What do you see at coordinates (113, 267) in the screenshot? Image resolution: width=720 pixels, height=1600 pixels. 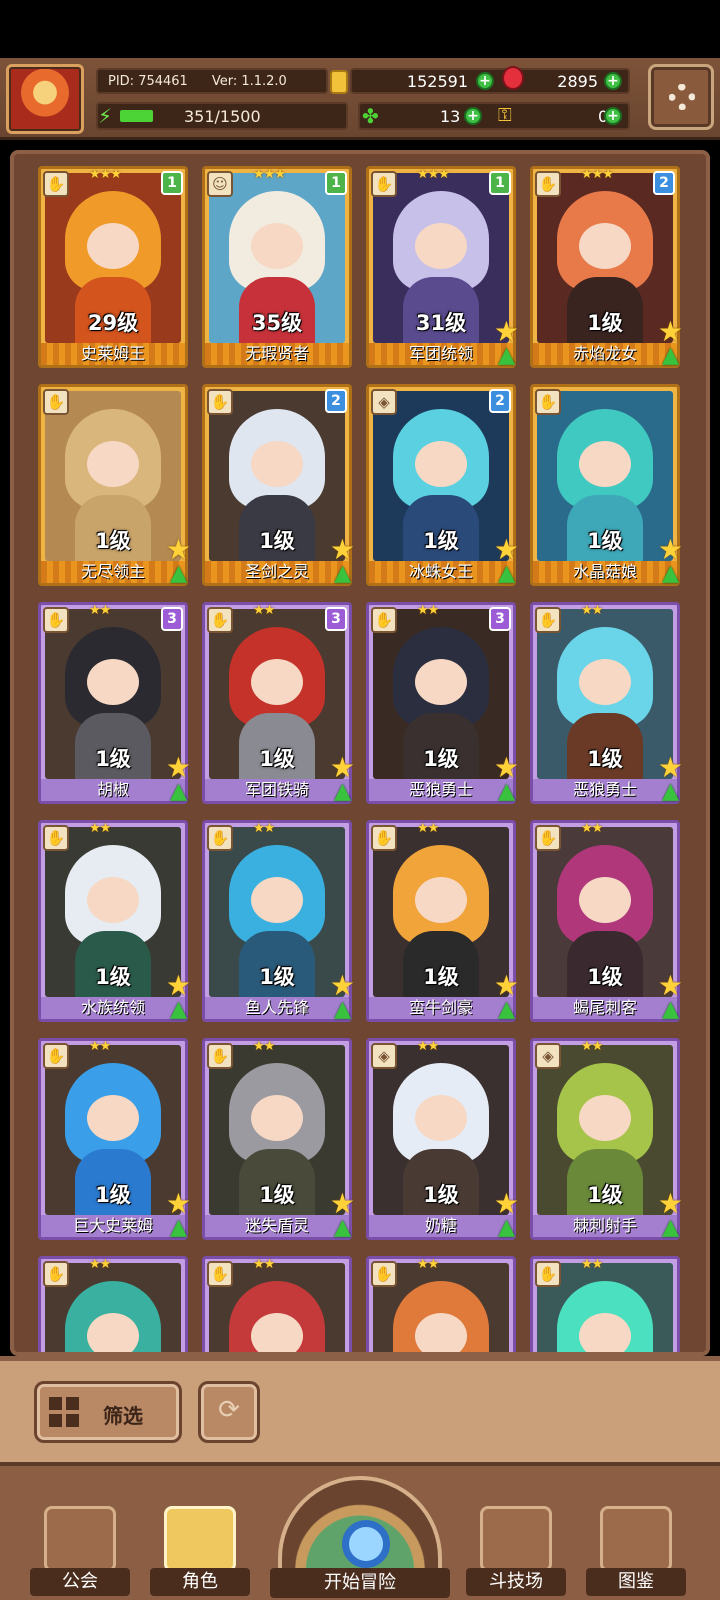 I see `character-card: ✋ ★★★ 1 29级 史莱姆王` at bounding box center [113, 267].